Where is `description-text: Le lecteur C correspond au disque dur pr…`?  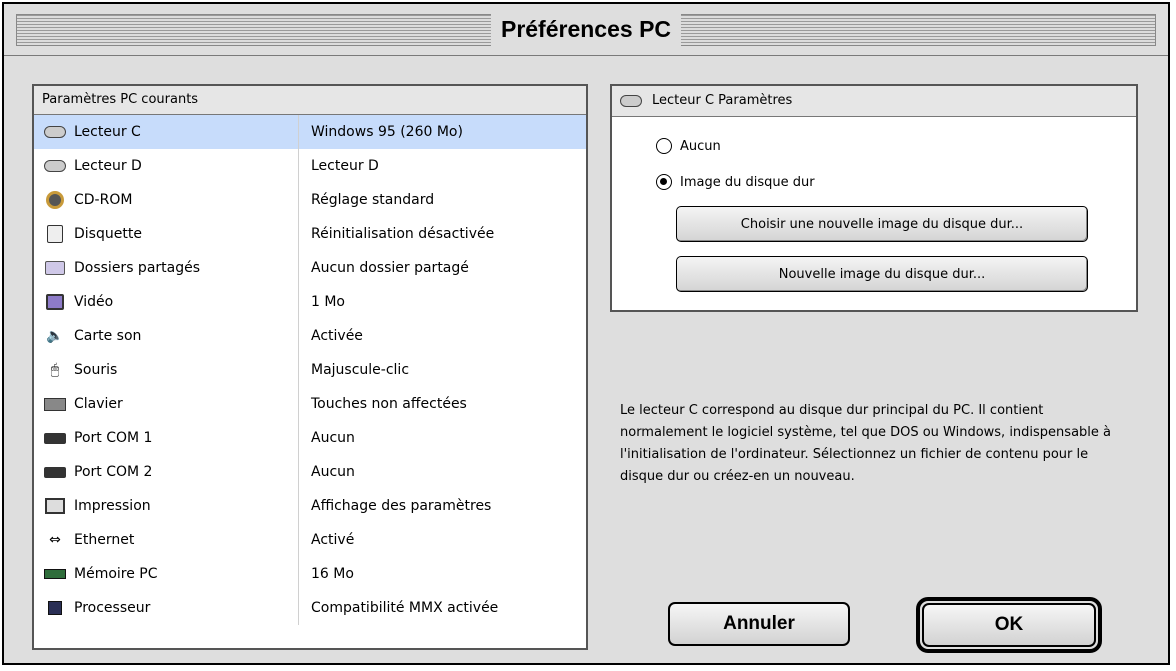
description-text: Le lecteur C correspond au disque dur pr… is located at coordinates (865, 443).